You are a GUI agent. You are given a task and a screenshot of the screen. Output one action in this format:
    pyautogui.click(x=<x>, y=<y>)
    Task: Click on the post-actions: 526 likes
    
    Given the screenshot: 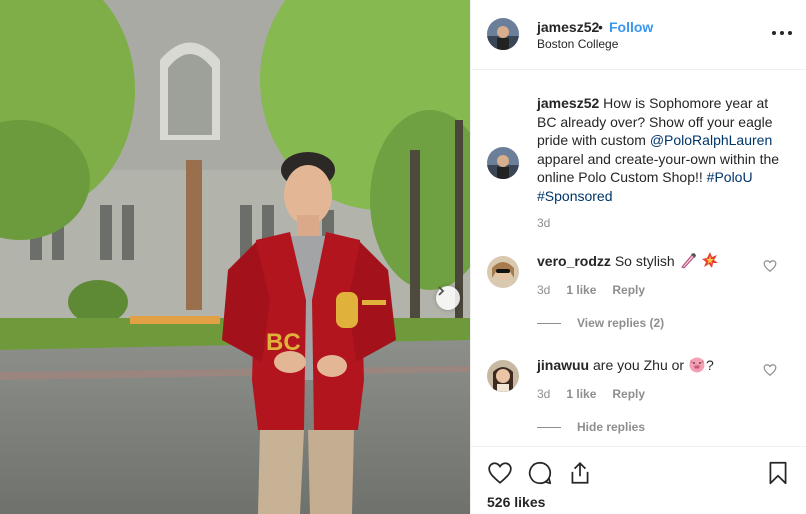 What is the action you would take?
    pyautogui.click(x=638, y=480)
    